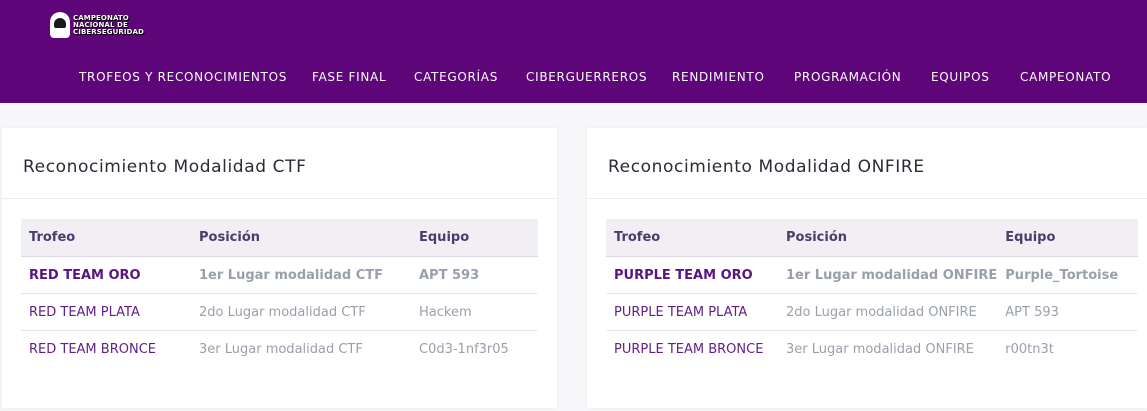  What do you see at coordinates (888, 275) in the screenshot?
I see `position-cell: 1er Lugar modalidad ONFIRE` at bounding box center [888, 275].